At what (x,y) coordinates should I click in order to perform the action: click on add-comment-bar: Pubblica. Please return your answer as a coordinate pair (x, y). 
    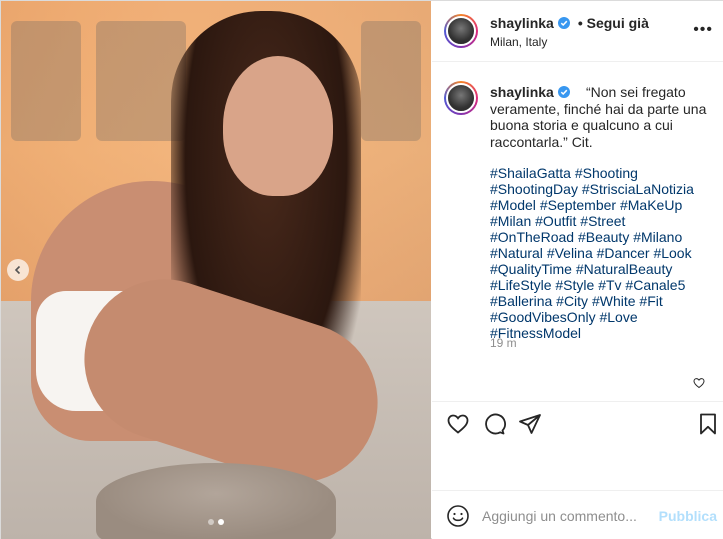
    Looking at the image, I should click on (577, 514).